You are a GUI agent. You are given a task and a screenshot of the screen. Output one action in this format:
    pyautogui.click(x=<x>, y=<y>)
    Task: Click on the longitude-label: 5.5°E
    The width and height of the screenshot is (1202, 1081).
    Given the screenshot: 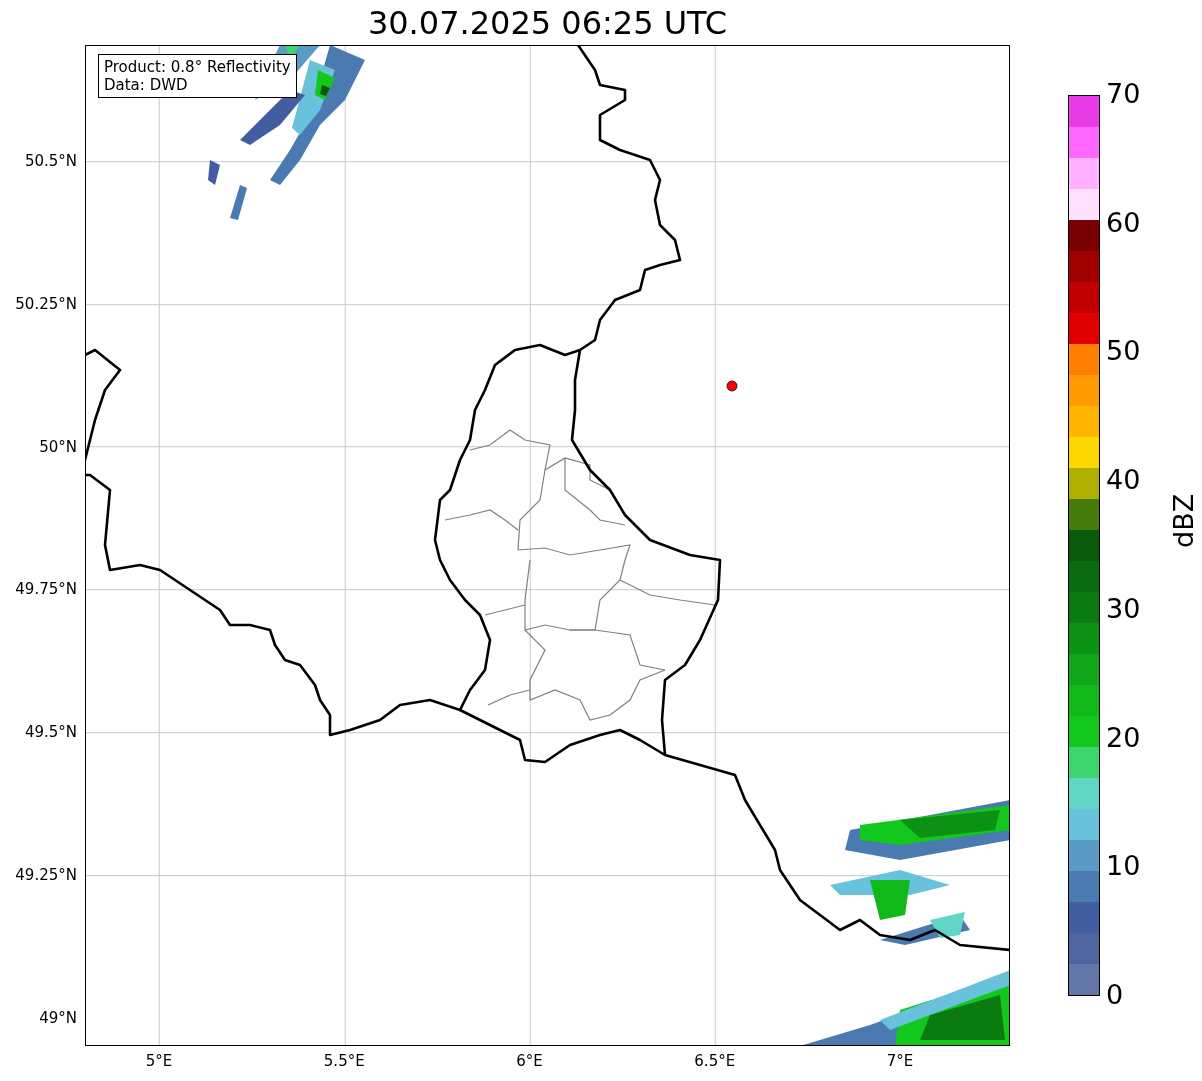 What is the action you would take?
    pyautogui.click(x=344, y=1061)
    